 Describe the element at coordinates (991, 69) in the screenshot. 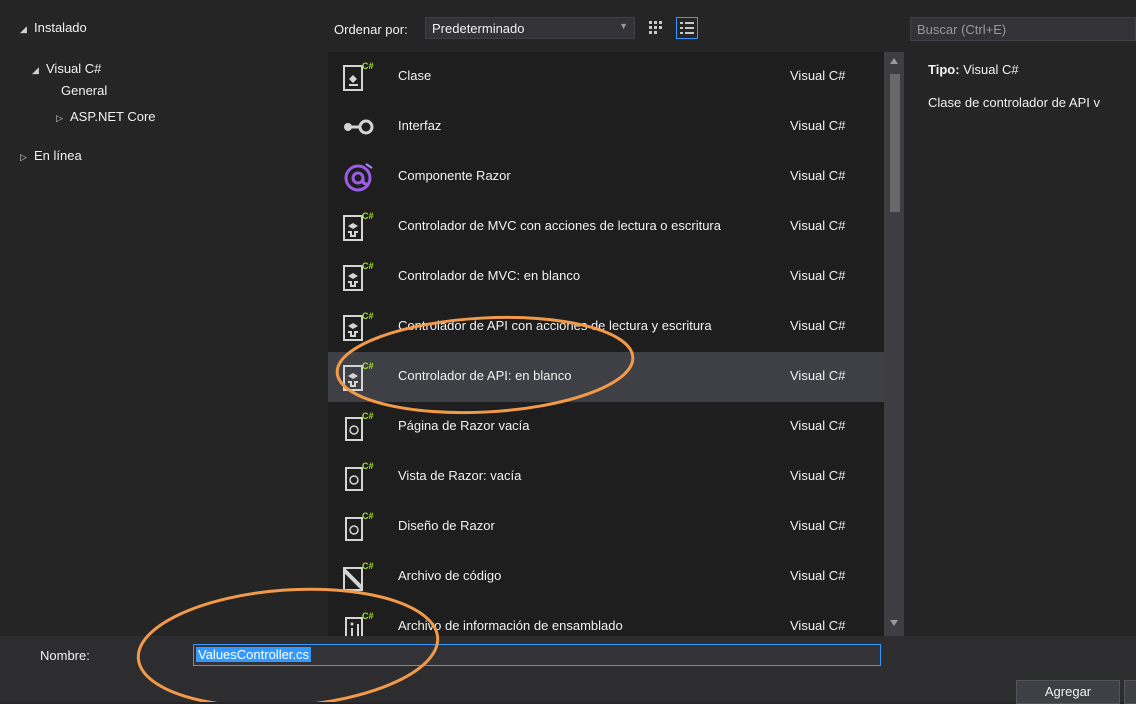

I see `info-type-value: Visual C#` at that location.